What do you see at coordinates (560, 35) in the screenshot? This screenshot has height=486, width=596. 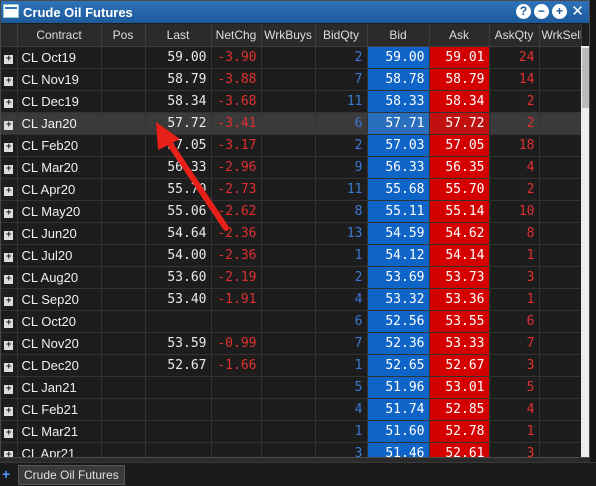 I see `col-header-wrksells: WrkSells` at bounding box center [560, 35].